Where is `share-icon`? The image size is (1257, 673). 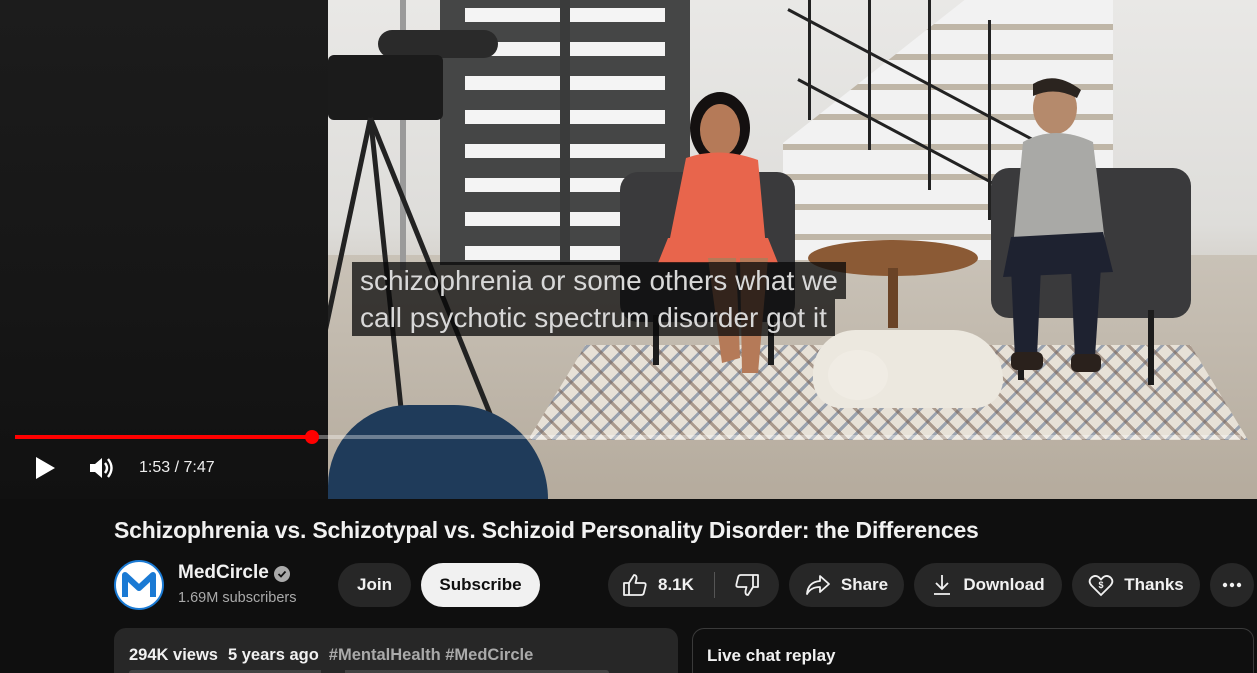
share-icon is located at coordinates (817, 585).